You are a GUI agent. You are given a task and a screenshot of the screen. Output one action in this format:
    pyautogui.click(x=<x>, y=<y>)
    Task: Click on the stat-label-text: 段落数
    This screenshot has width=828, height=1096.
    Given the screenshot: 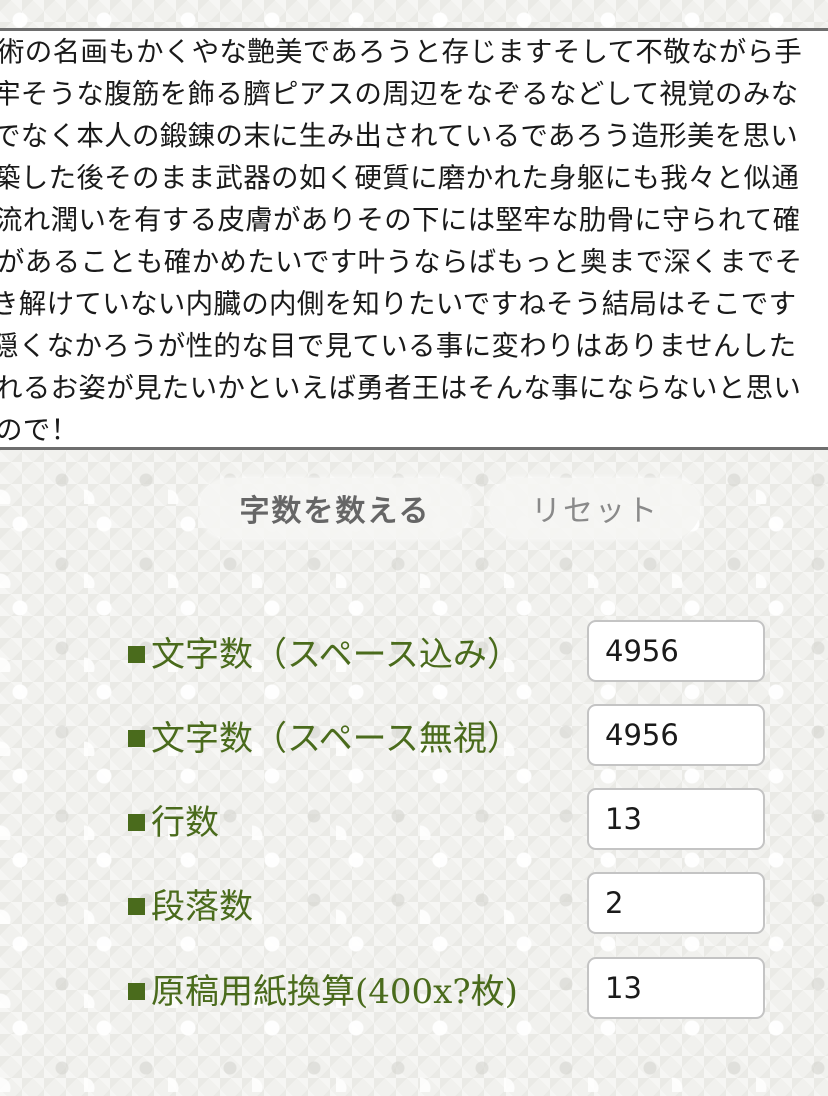 What is the action you would take?
    pyautogui.click(x=202, y=906)
    